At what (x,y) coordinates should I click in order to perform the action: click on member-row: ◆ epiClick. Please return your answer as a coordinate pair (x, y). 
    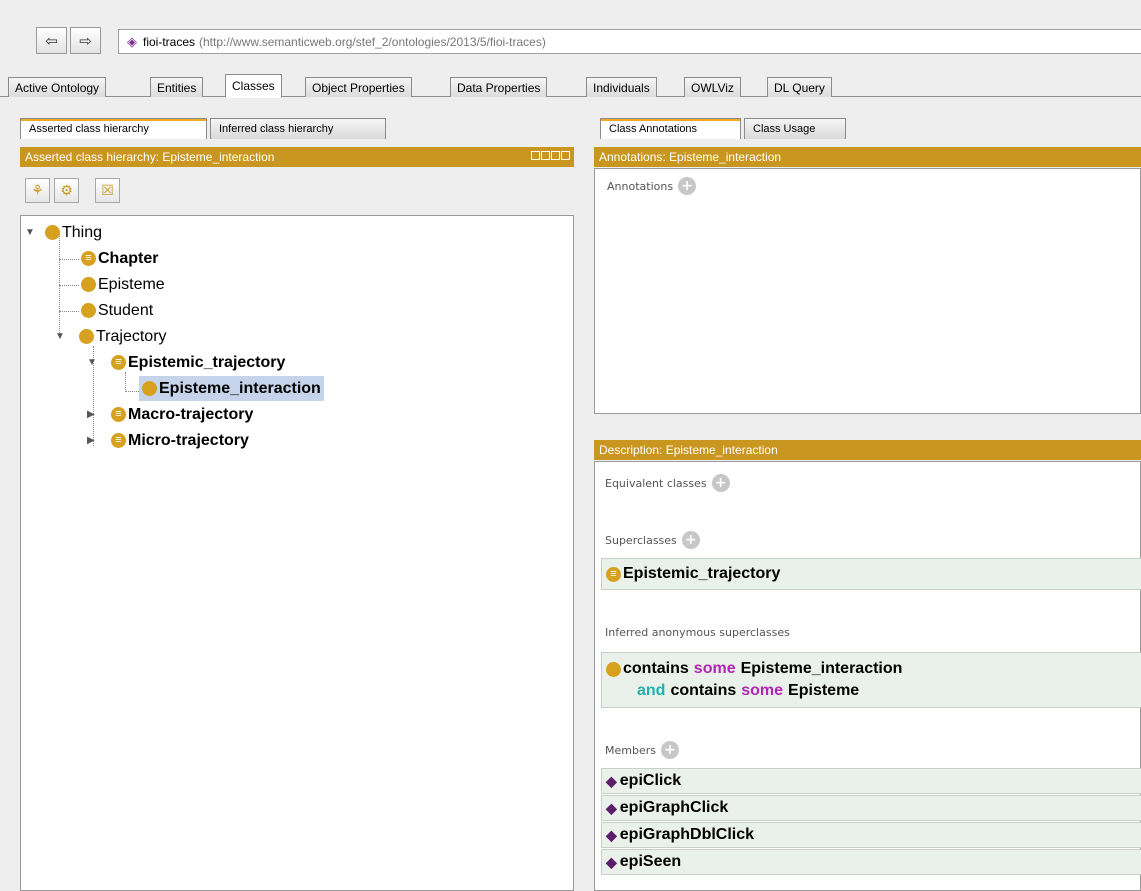
    Looking at the image, I should click on (871, 781).